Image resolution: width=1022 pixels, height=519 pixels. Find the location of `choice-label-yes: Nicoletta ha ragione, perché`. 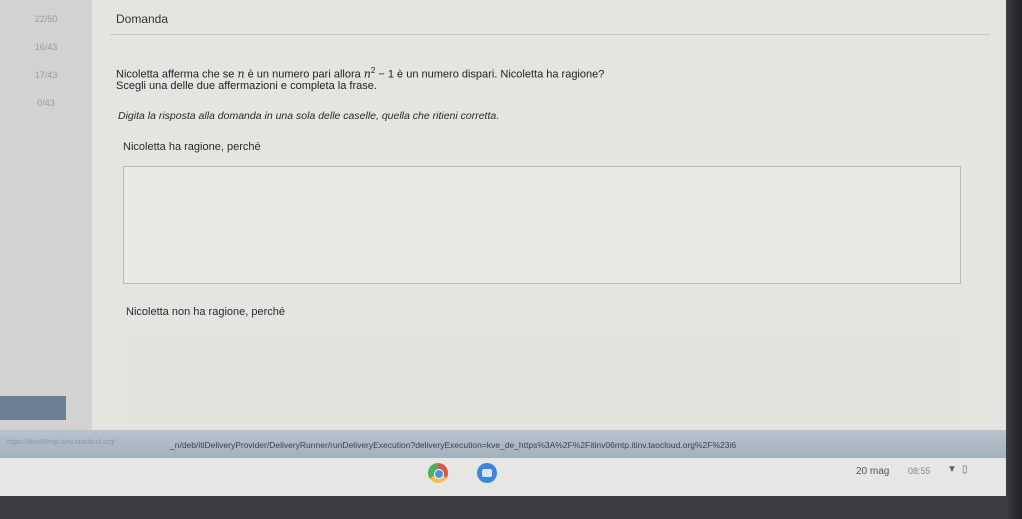

choice-label-yes: Nicoletta ha ragione, perché is located at coordinates (192, 147).